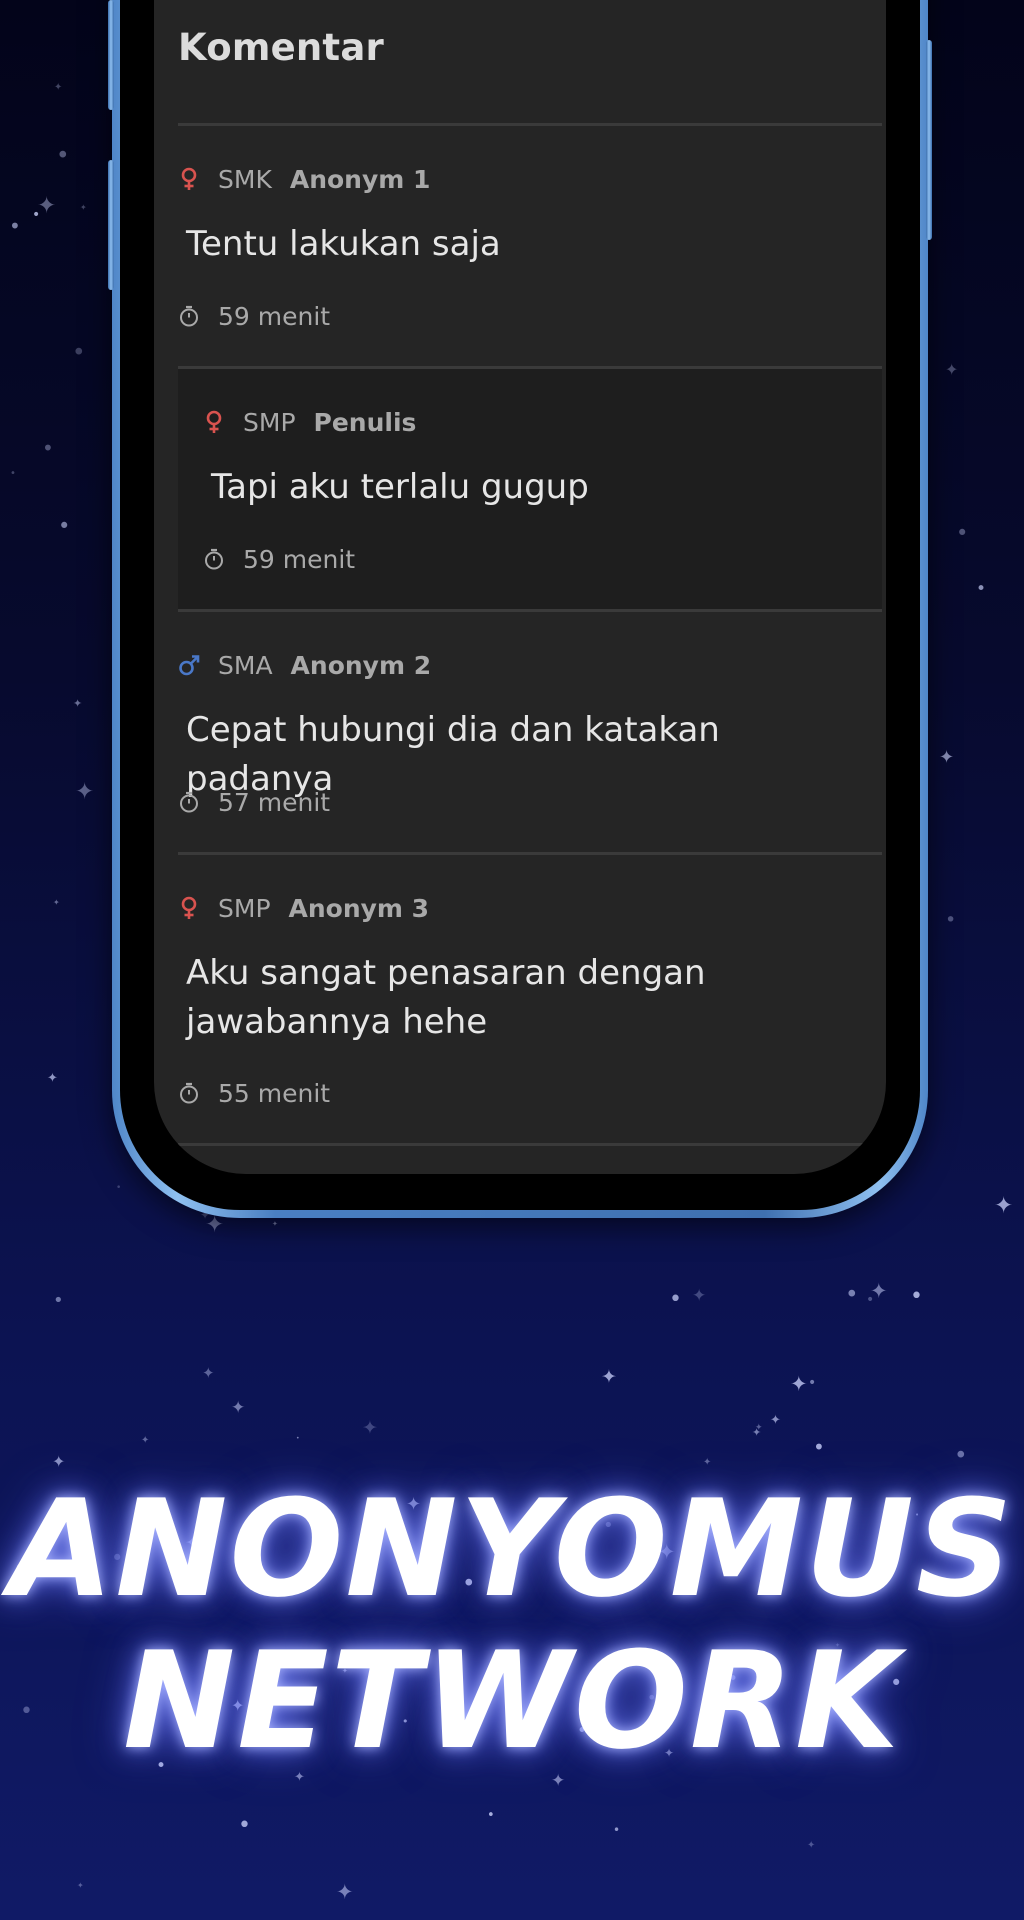 Image resolution: width=1024 pixels, height=1920 pixels. I want to click on phone-power-button, so click(929, 140).